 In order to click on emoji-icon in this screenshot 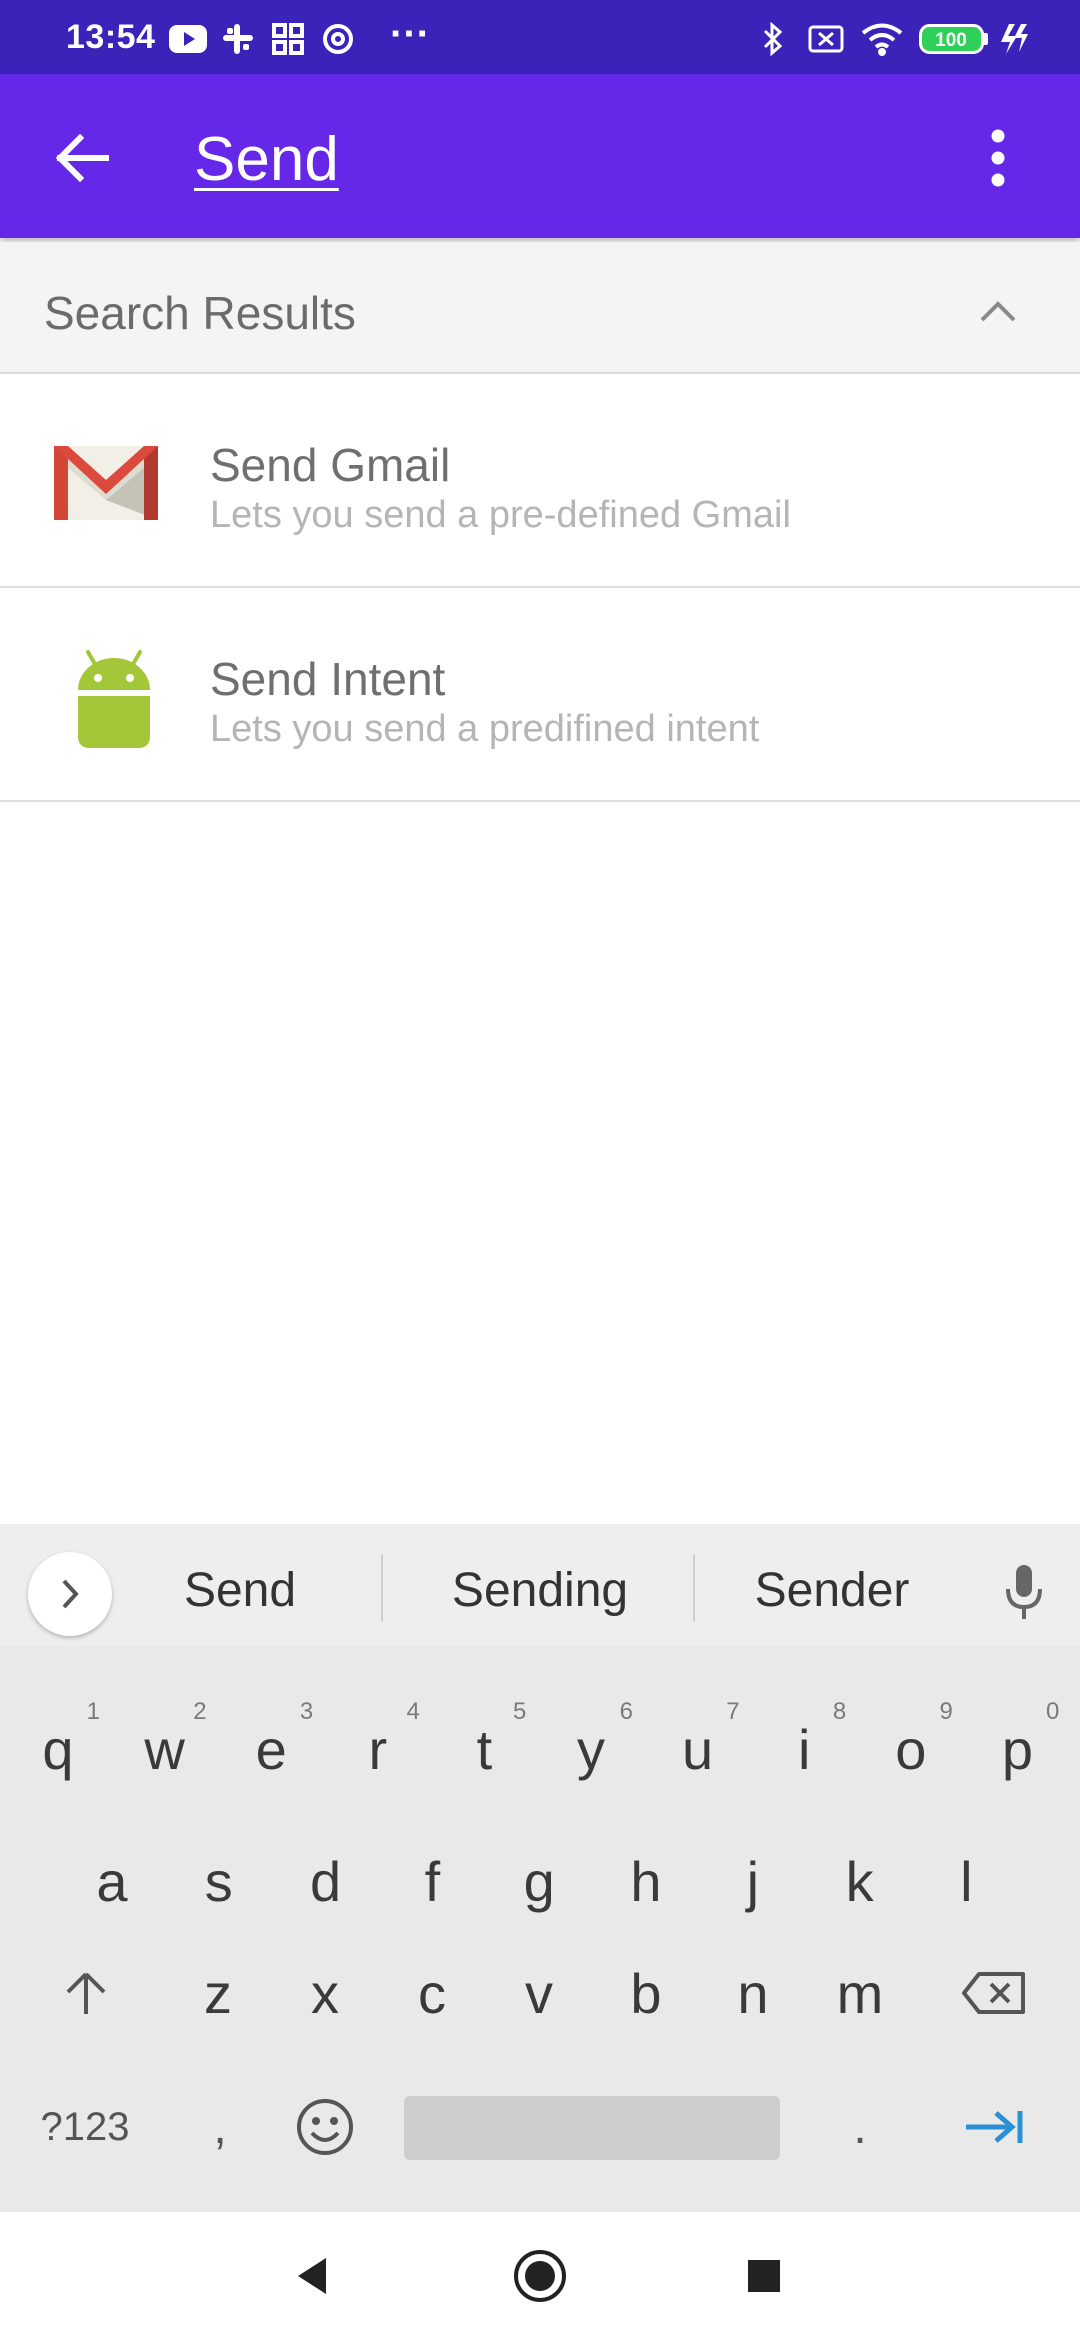, I will do `click(325, 2127)`.